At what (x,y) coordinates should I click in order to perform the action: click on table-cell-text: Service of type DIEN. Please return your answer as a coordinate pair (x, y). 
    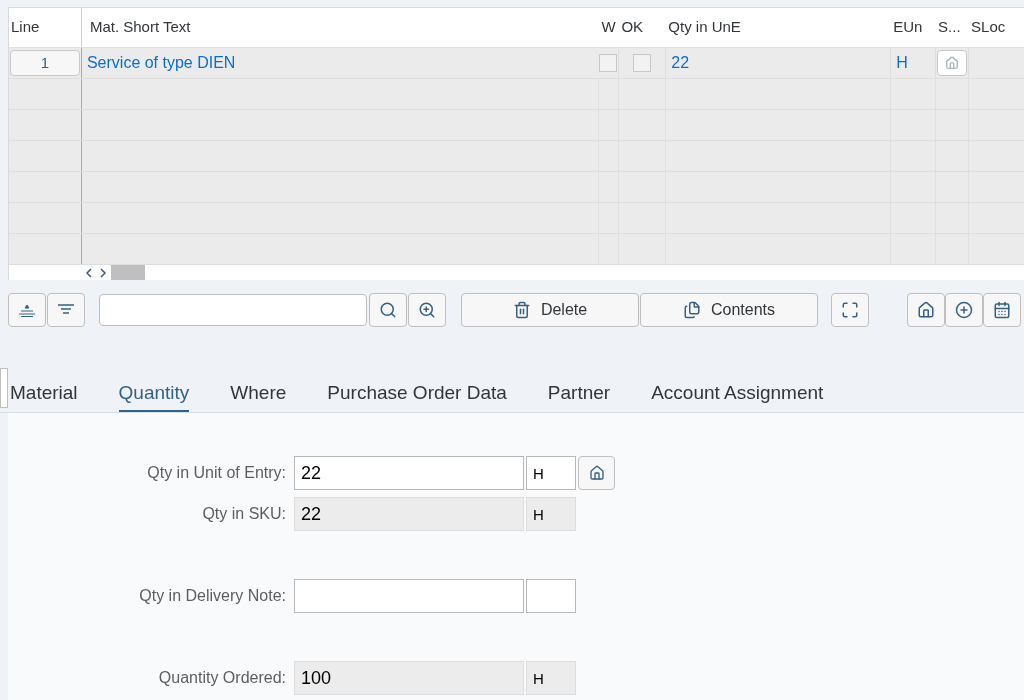
    Looking at the image, I should click on (161, 63).